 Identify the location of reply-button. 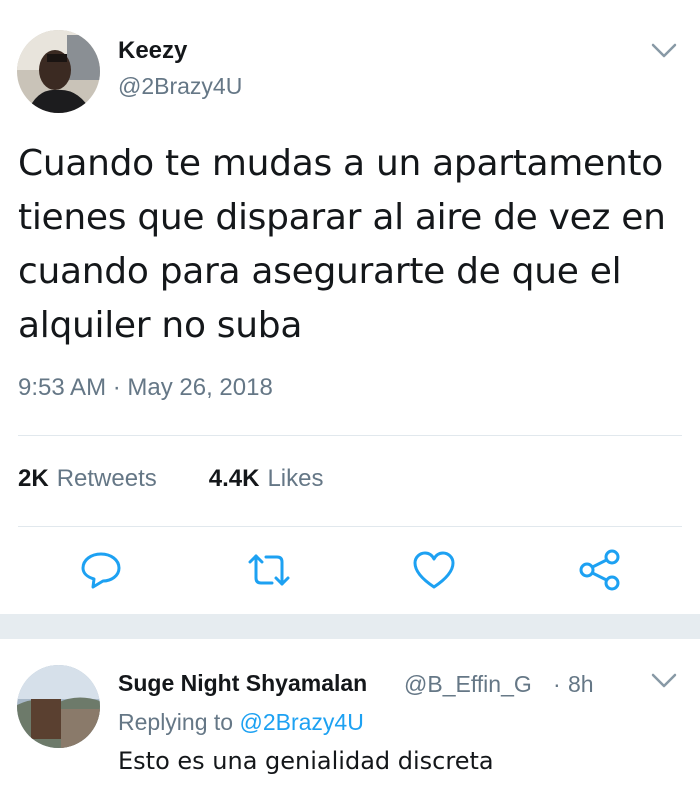
(101, 570).